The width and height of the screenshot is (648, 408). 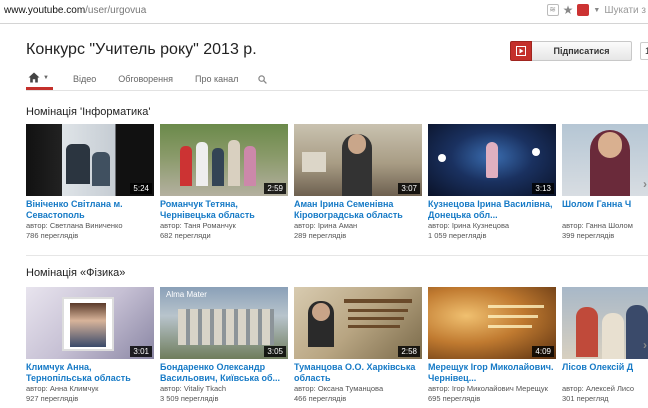 What do you see at coordinates (582, 51) in the screenshot?
I see `subscribe-button: Підписатися` at bounding box center [582, 51].